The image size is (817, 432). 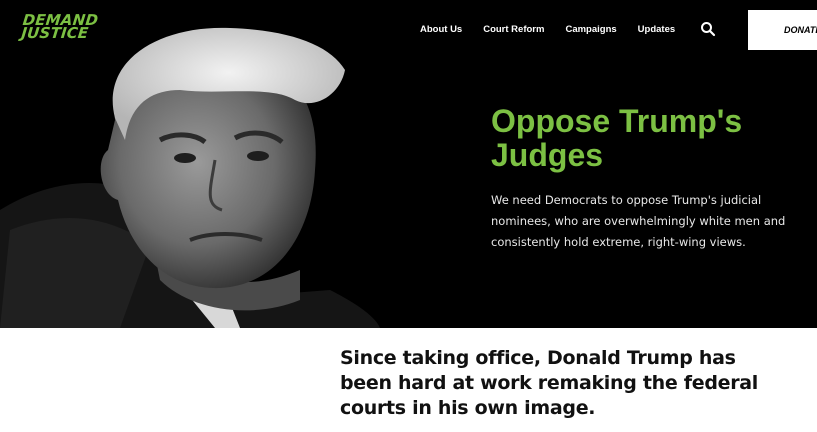 I want to click on nav-item-updates: Updates, so click(x=656, y=29).